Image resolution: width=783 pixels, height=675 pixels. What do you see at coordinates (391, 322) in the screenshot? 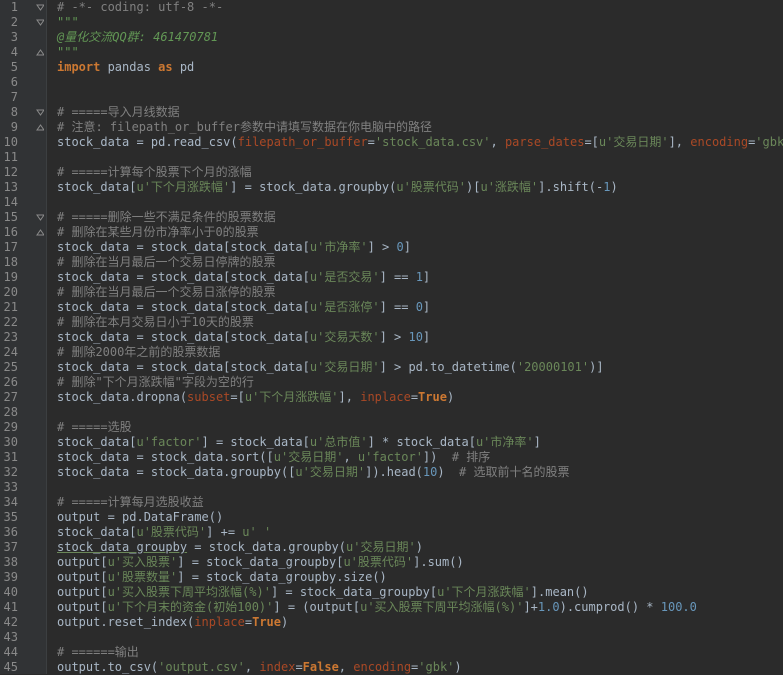
I see `code-line: 22 # 删除在本月交易日小于10天的股票` at bounding box center [391, 322].